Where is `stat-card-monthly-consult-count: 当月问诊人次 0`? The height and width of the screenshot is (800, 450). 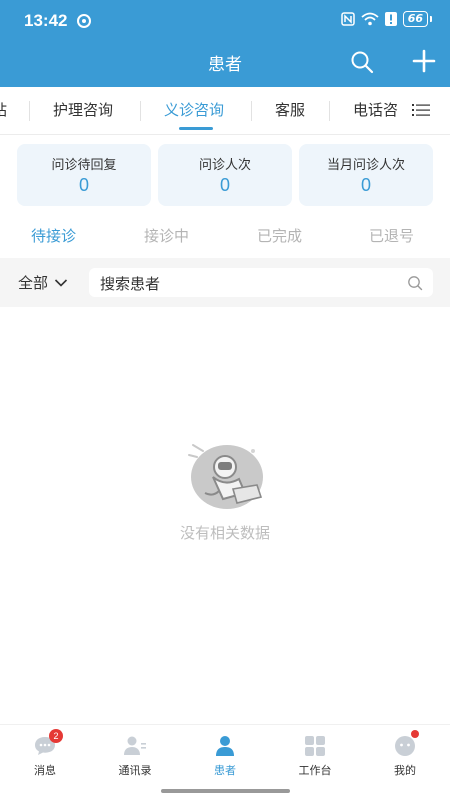 stat-card-monthly-consult-count: 当月问诊人次 0 is located at coordinates (366, 175).